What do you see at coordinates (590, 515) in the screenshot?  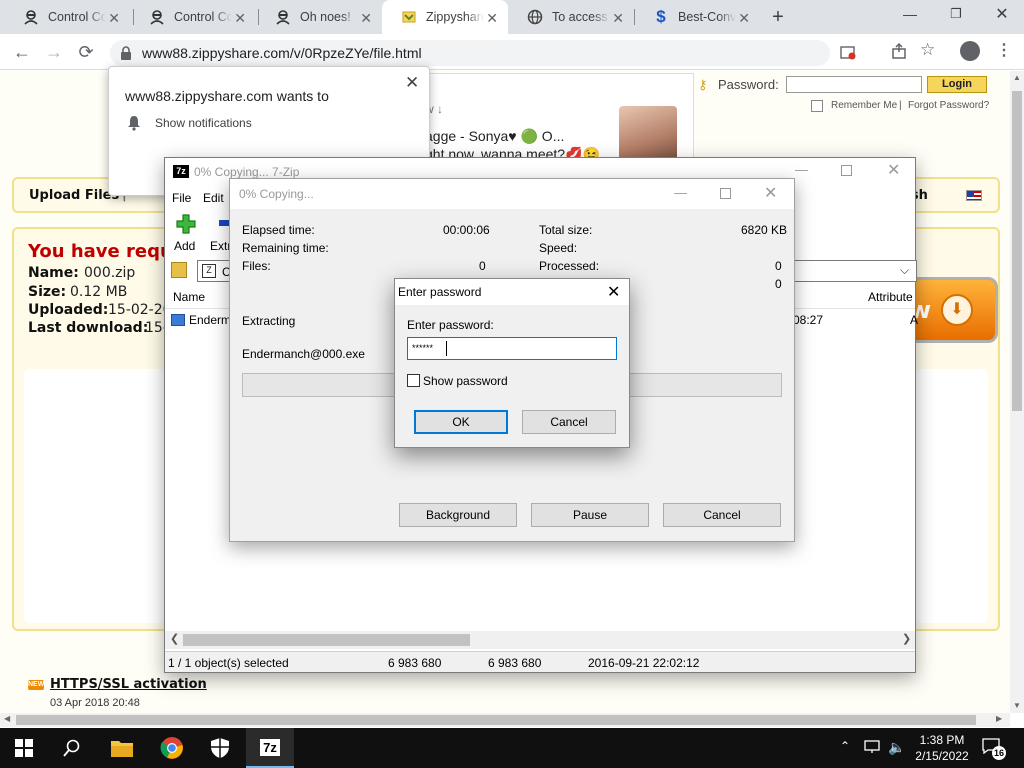 I see `pause-button: Pause` at bounding box center [590, 515].